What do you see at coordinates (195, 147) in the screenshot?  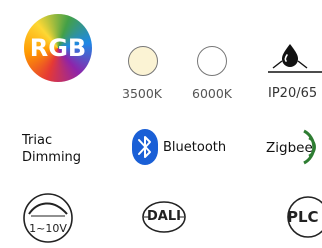 I see `bluetooth-label: Bluetooth` at bounding box center [195, 147].